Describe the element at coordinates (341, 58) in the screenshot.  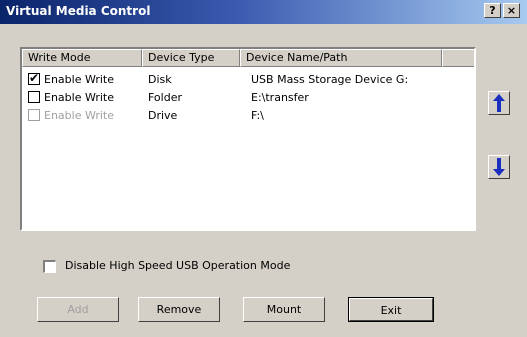
I see `column-header-device-name-path: Device Name/Path` at that location.